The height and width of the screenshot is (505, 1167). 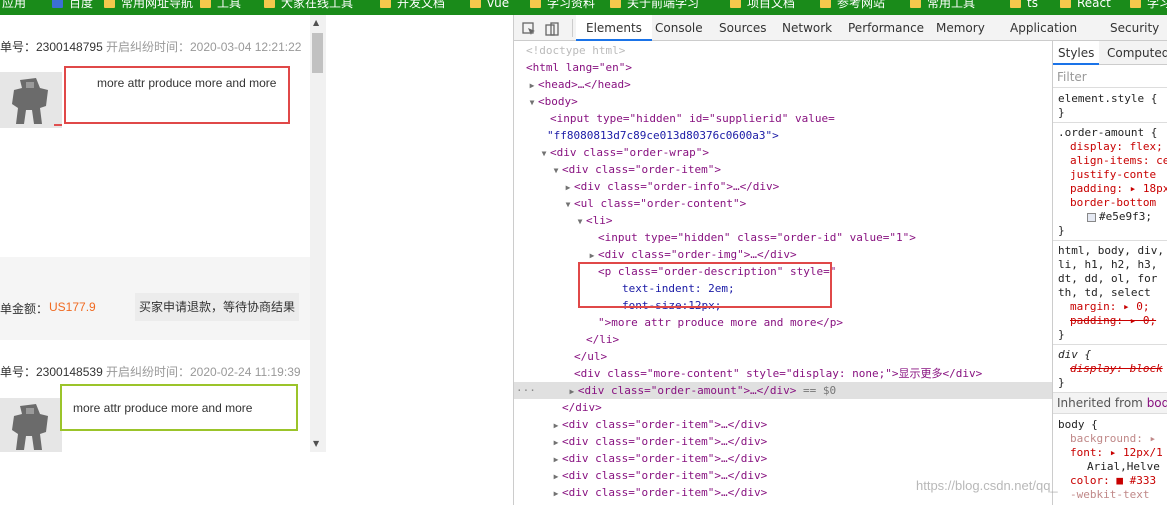 What do you see at coordinates (1118, 369) in the screenshot?
I see `css-property-overridden: display: block` at bounding box center [1118, 369].